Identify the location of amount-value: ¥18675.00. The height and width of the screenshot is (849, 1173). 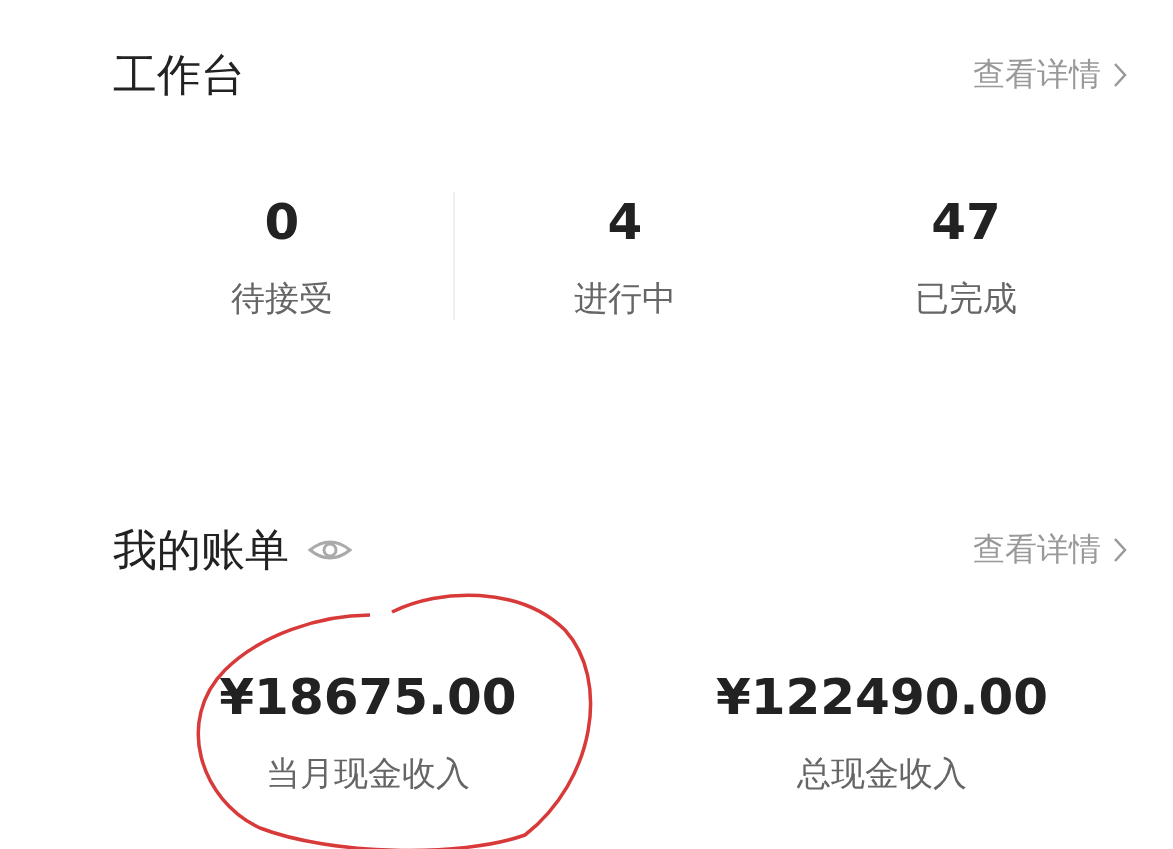
(368, 697).